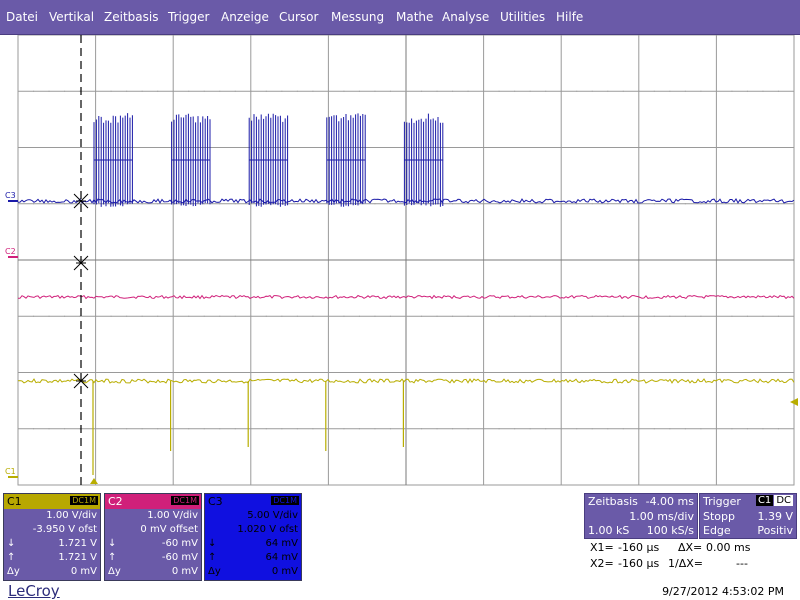 The width and height of the screenshot is (800, 600). I want to click on channel-up-value: 64 mV, so click(282, 557).